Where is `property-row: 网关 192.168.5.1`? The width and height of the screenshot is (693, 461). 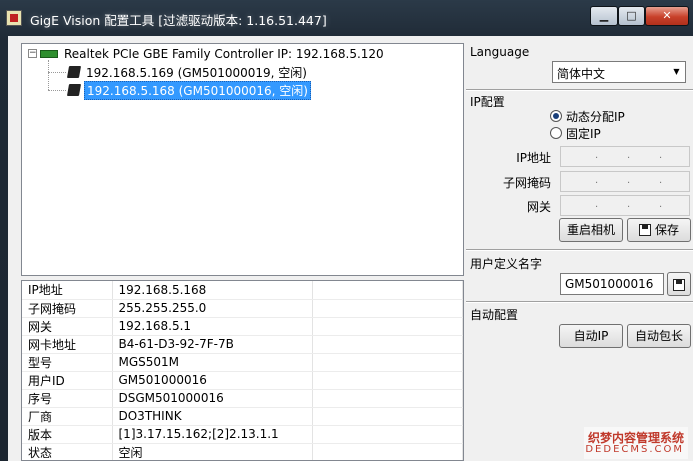 property-row: 网关 192.168.5.1 is located at coordinates (242, 326).